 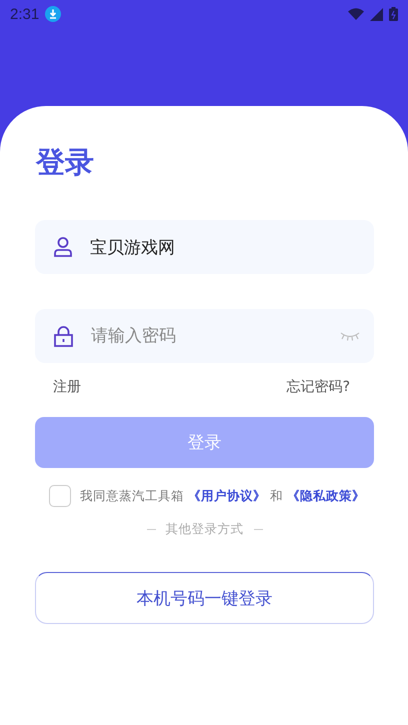 I want to click on page-title: 登录, so click(x=65, y=162).